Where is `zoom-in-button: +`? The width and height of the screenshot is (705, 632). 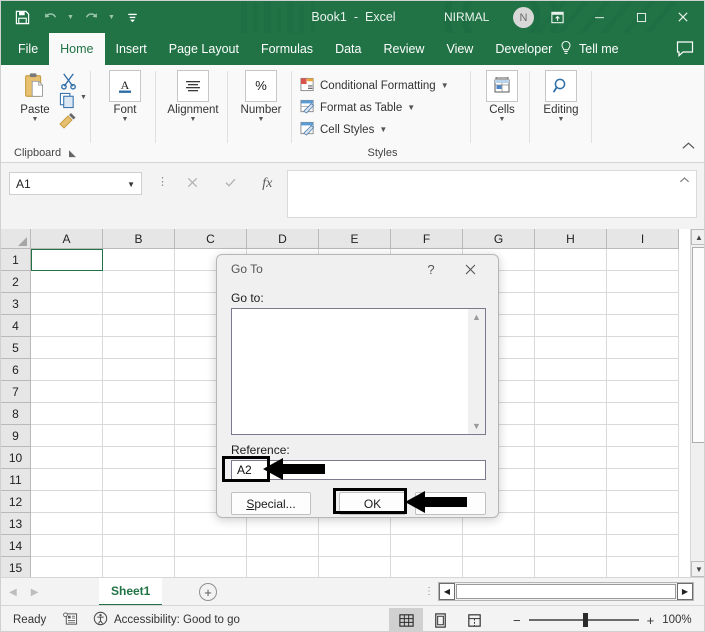 zoom-in-button: + is located at coordinates (651, 620).